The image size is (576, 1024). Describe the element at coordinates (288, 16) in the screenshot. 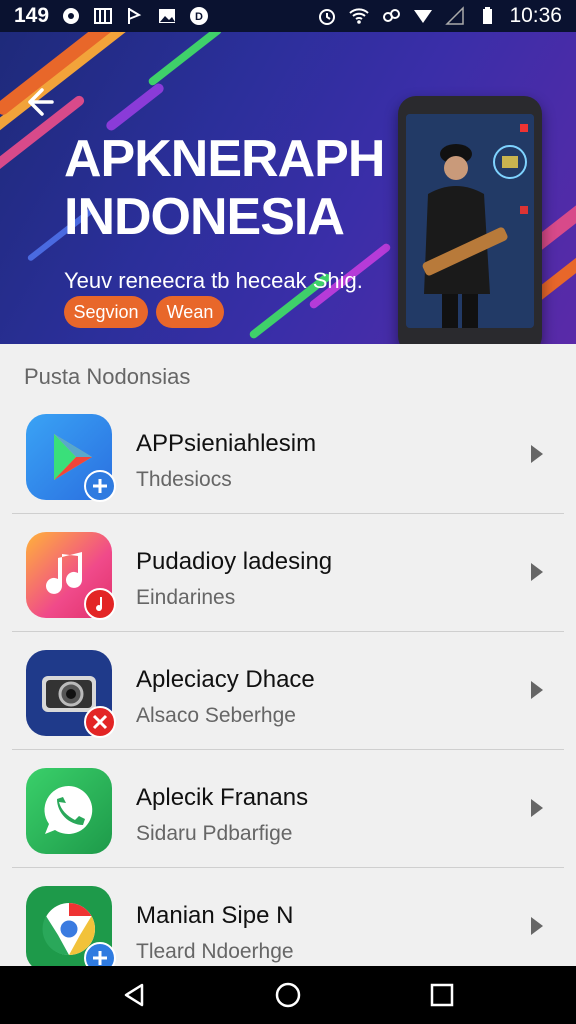

I see `status-bar: 149 D 10:36` at that location.